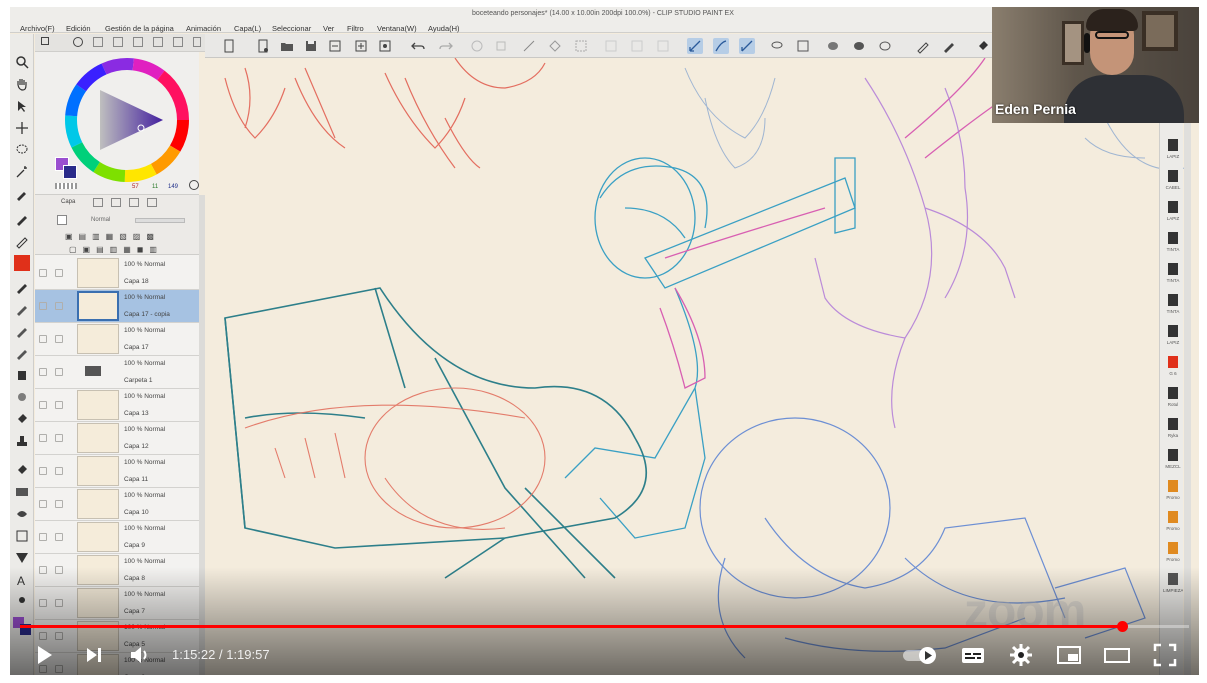 The height and width of the screenshot is (683, 1207). Describe the element at coordinates (611, 46) in the screenshot. I see `deselect-icon` at that location.